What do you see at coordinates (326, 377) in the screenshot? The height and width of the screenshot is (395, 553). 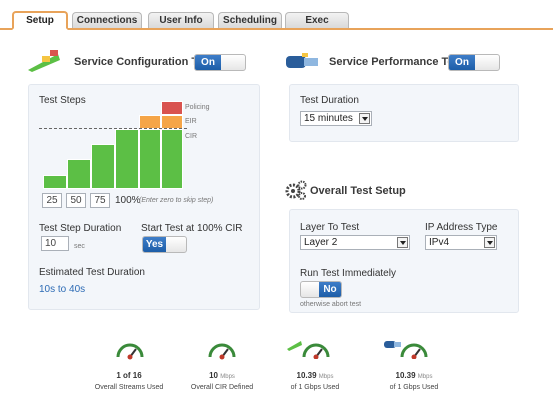 I see `gauge-config-unit: Mbps` at bounding box center [326, 377].